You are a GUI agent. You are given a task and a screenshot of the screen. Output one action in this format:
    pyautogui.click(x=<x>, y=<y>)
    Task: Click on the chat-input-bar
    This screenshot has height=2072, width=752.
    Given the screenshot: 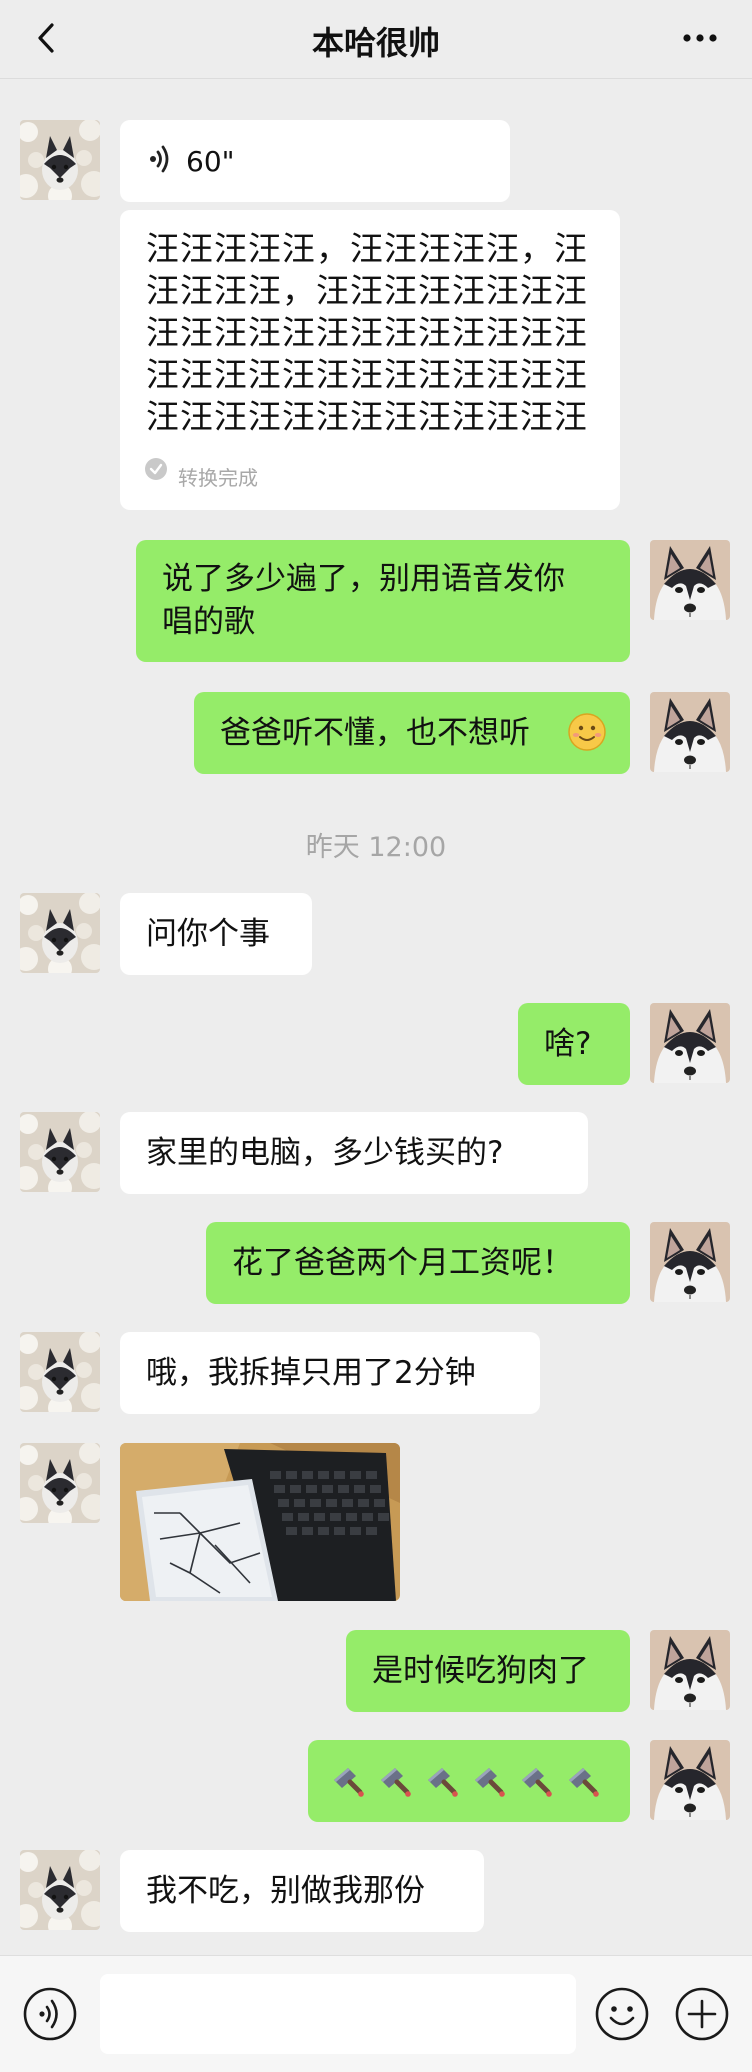 What is the action you would take?
    pyautogui.click(x=376, y=2013)
    